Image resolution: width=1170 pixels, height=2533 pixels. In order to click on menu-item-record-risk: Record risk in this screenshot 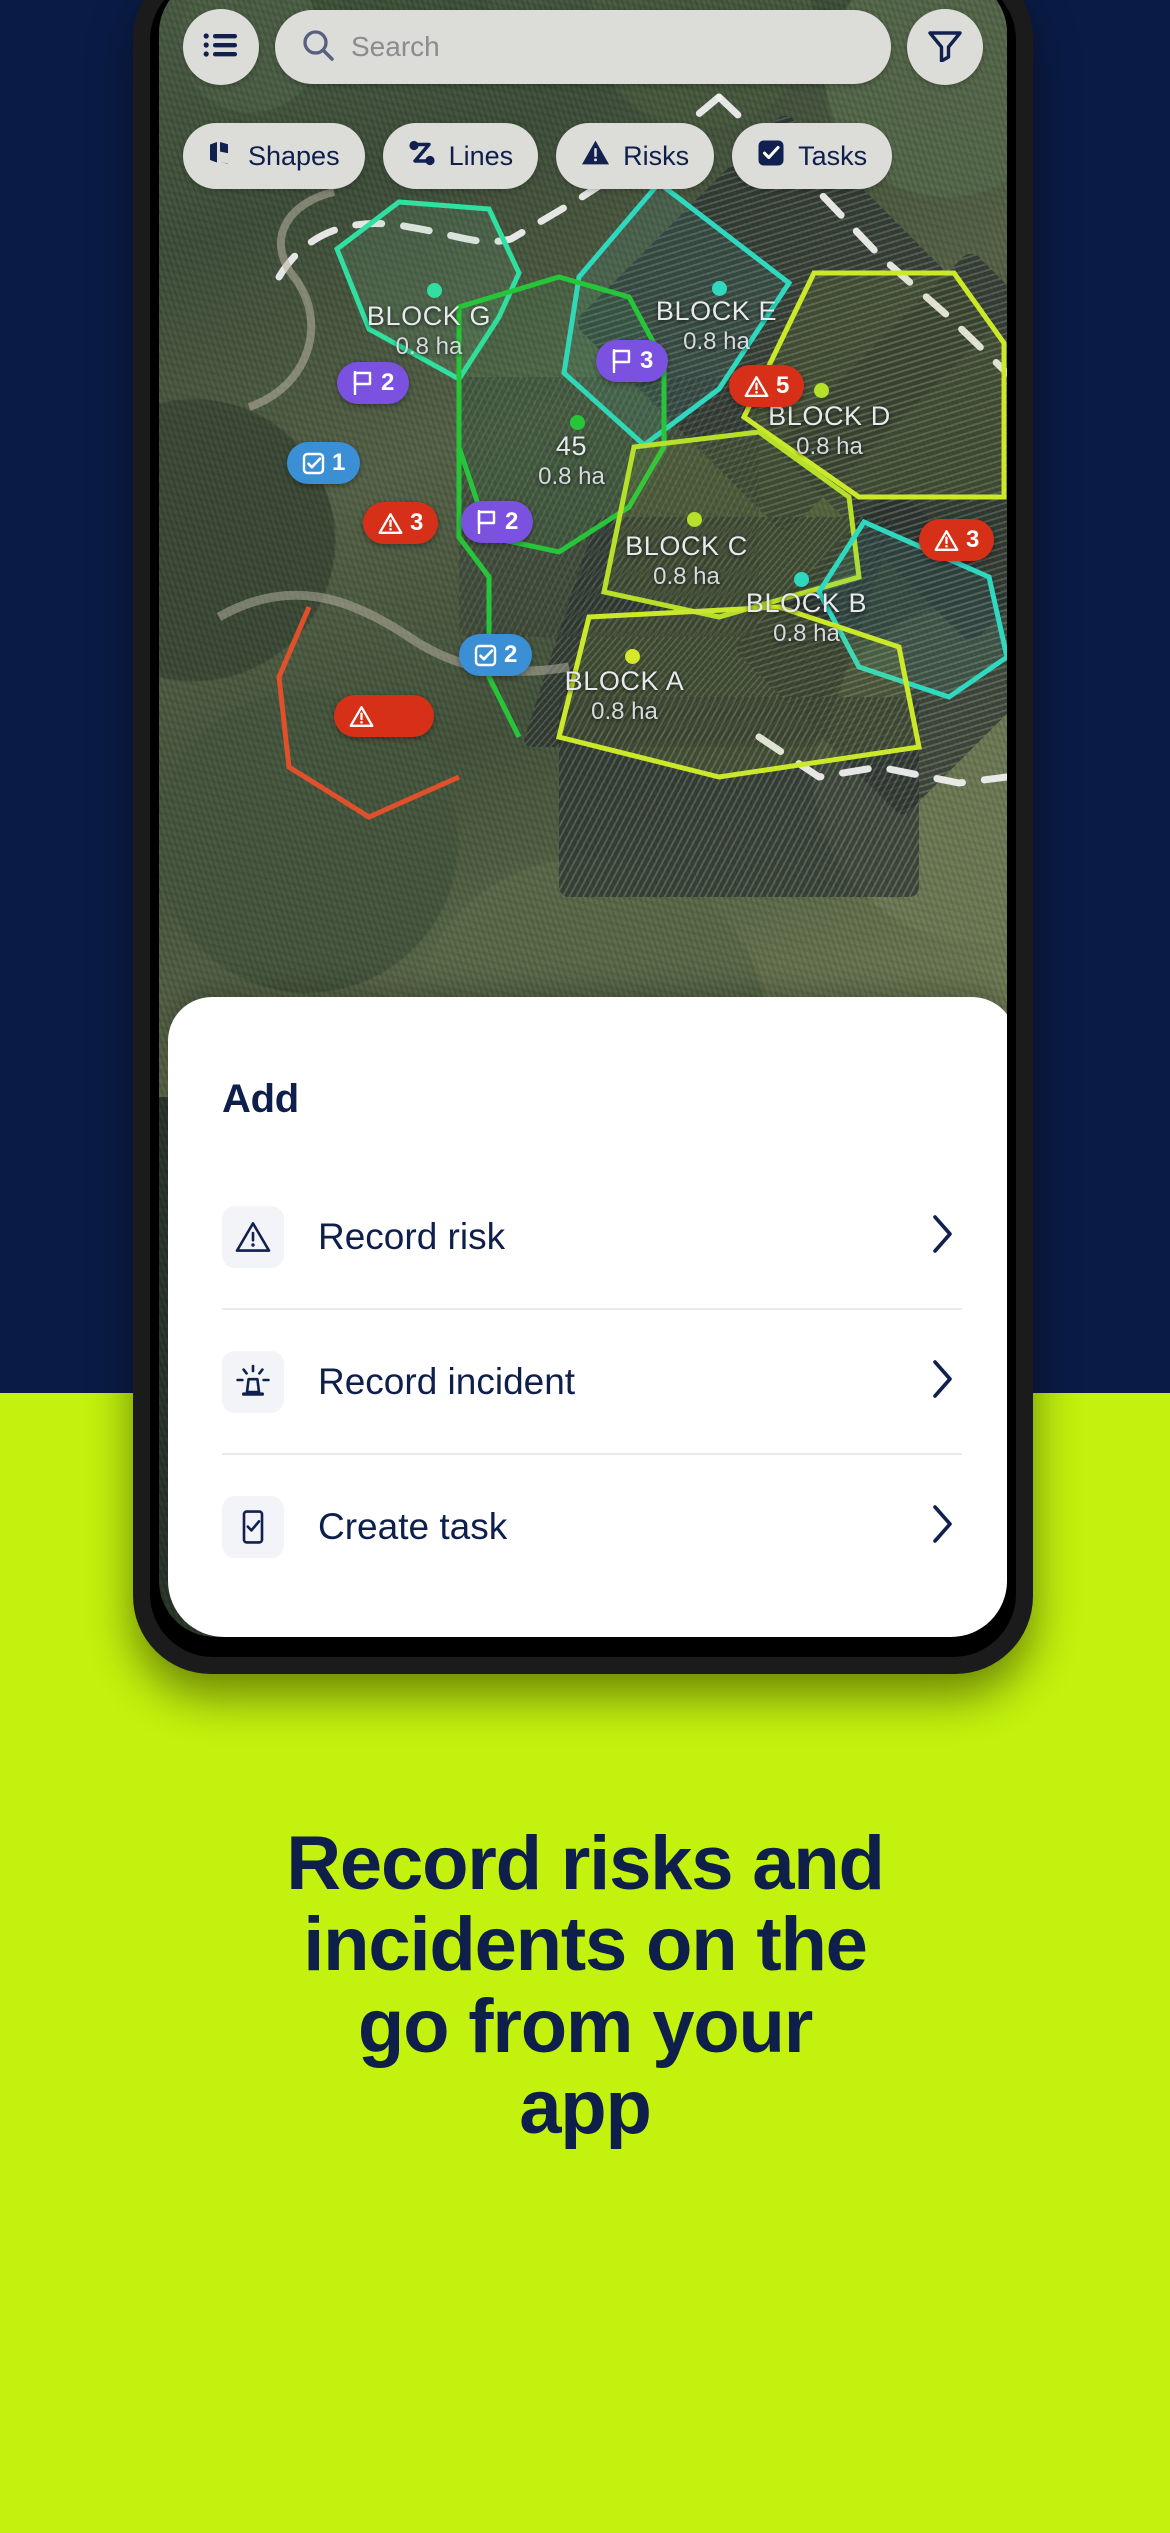, I will do `click(592, 1236)`.